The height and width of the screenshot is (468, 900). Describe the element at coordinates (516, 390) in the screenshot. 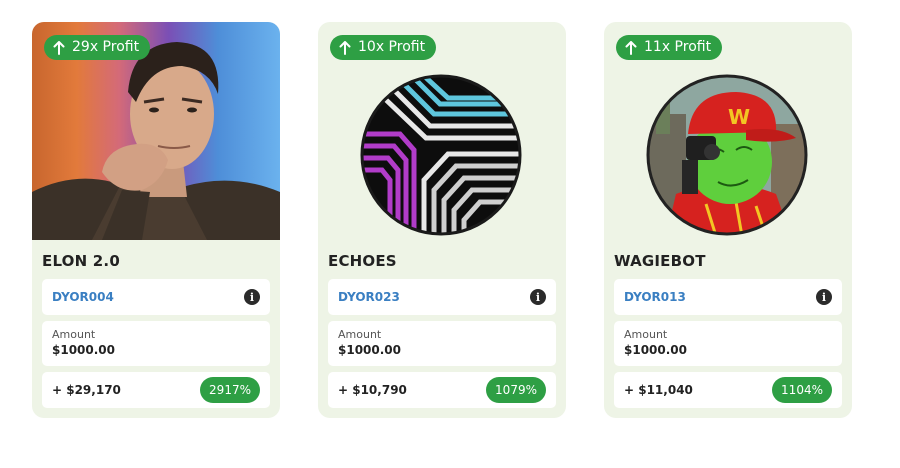

I see `profit-percent-badge: 1079%` at that location.